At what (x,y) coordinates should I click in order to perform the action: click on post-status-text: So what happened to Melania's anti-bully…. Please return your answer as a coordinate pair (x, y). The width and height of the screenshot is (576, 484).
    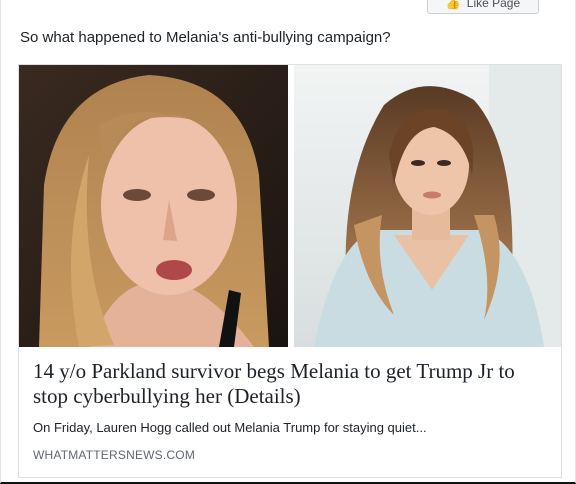
    Looking at the image, I should click on (205, 37).